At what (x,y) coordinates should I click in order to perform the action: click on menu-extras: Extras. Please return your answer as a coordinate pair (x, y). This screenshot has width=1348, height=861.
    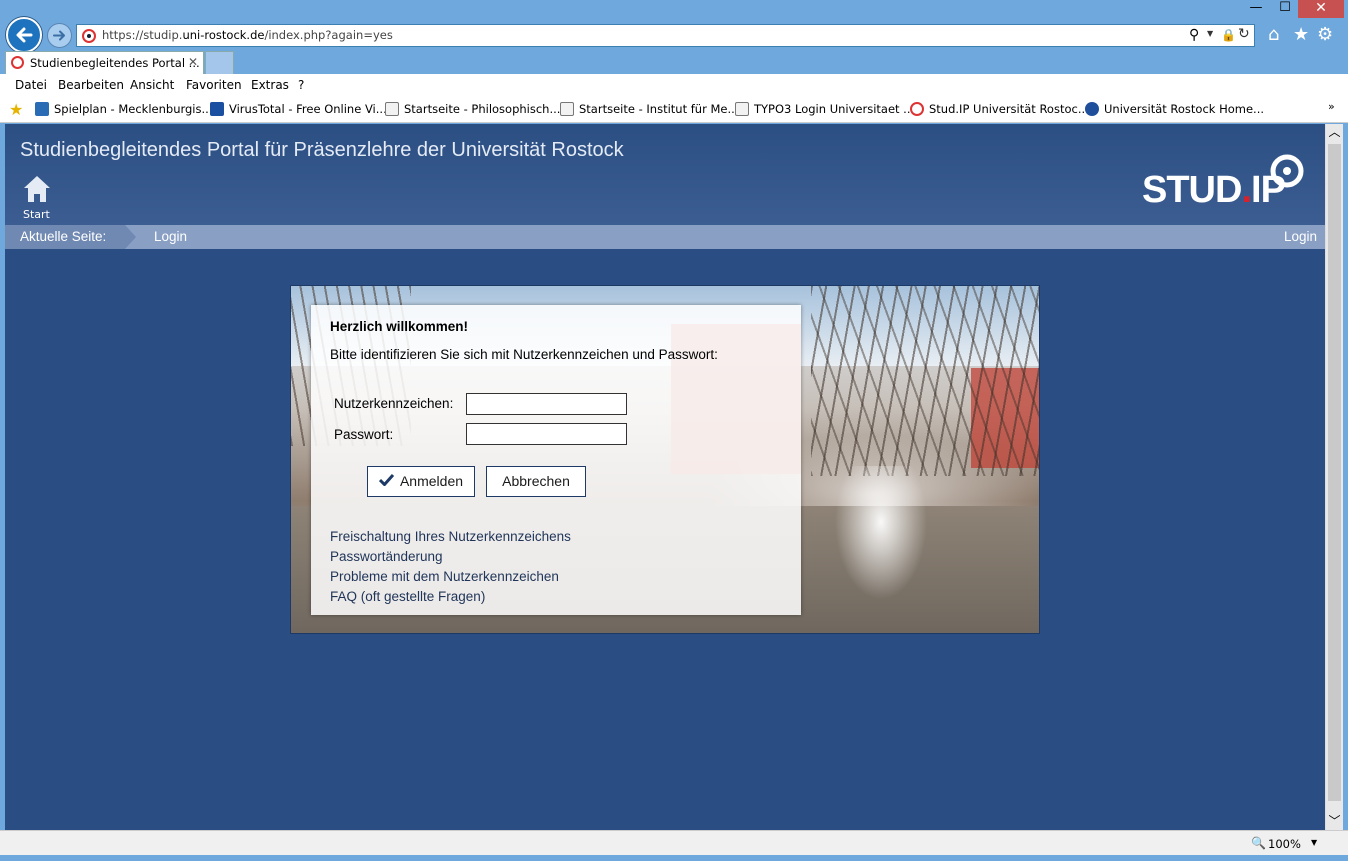
    Looking at the image, I should click on (270, 85).